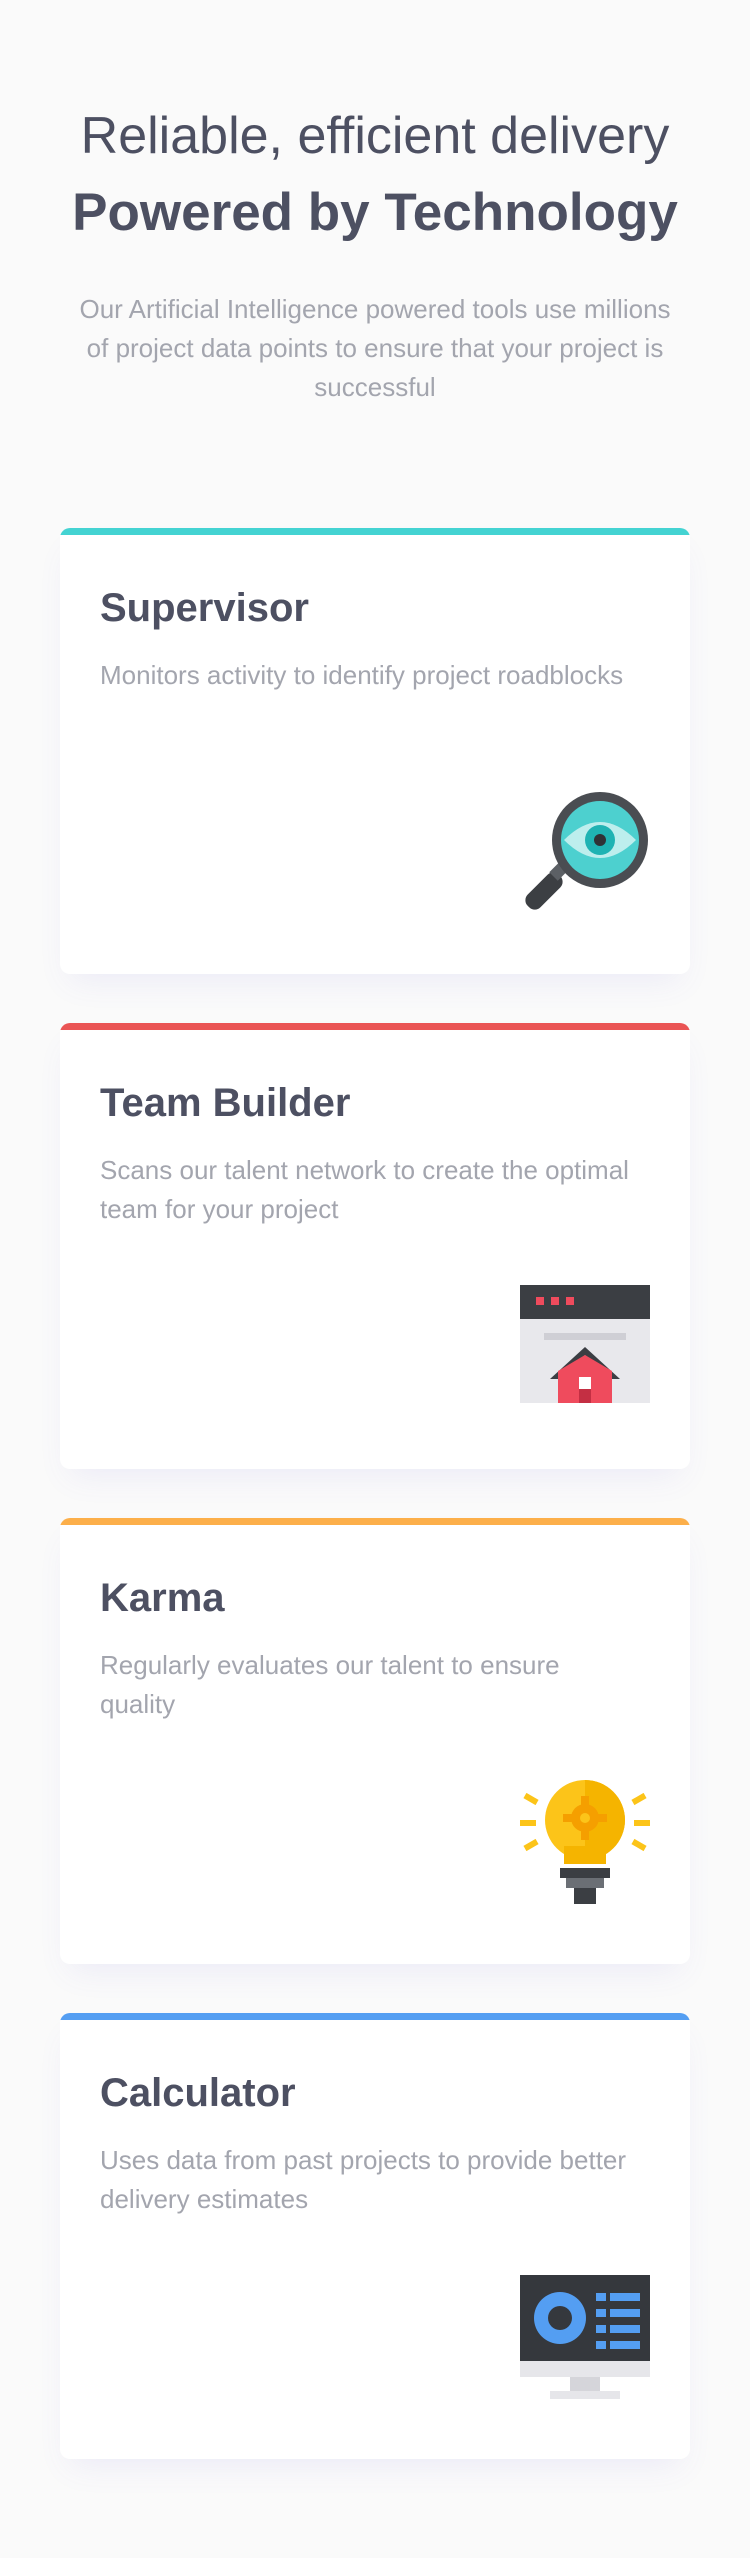  What do you see at coordinates (162, 1598) in the screenshot?
I see `card-title: Karma` at bounding box center [162, 1598].